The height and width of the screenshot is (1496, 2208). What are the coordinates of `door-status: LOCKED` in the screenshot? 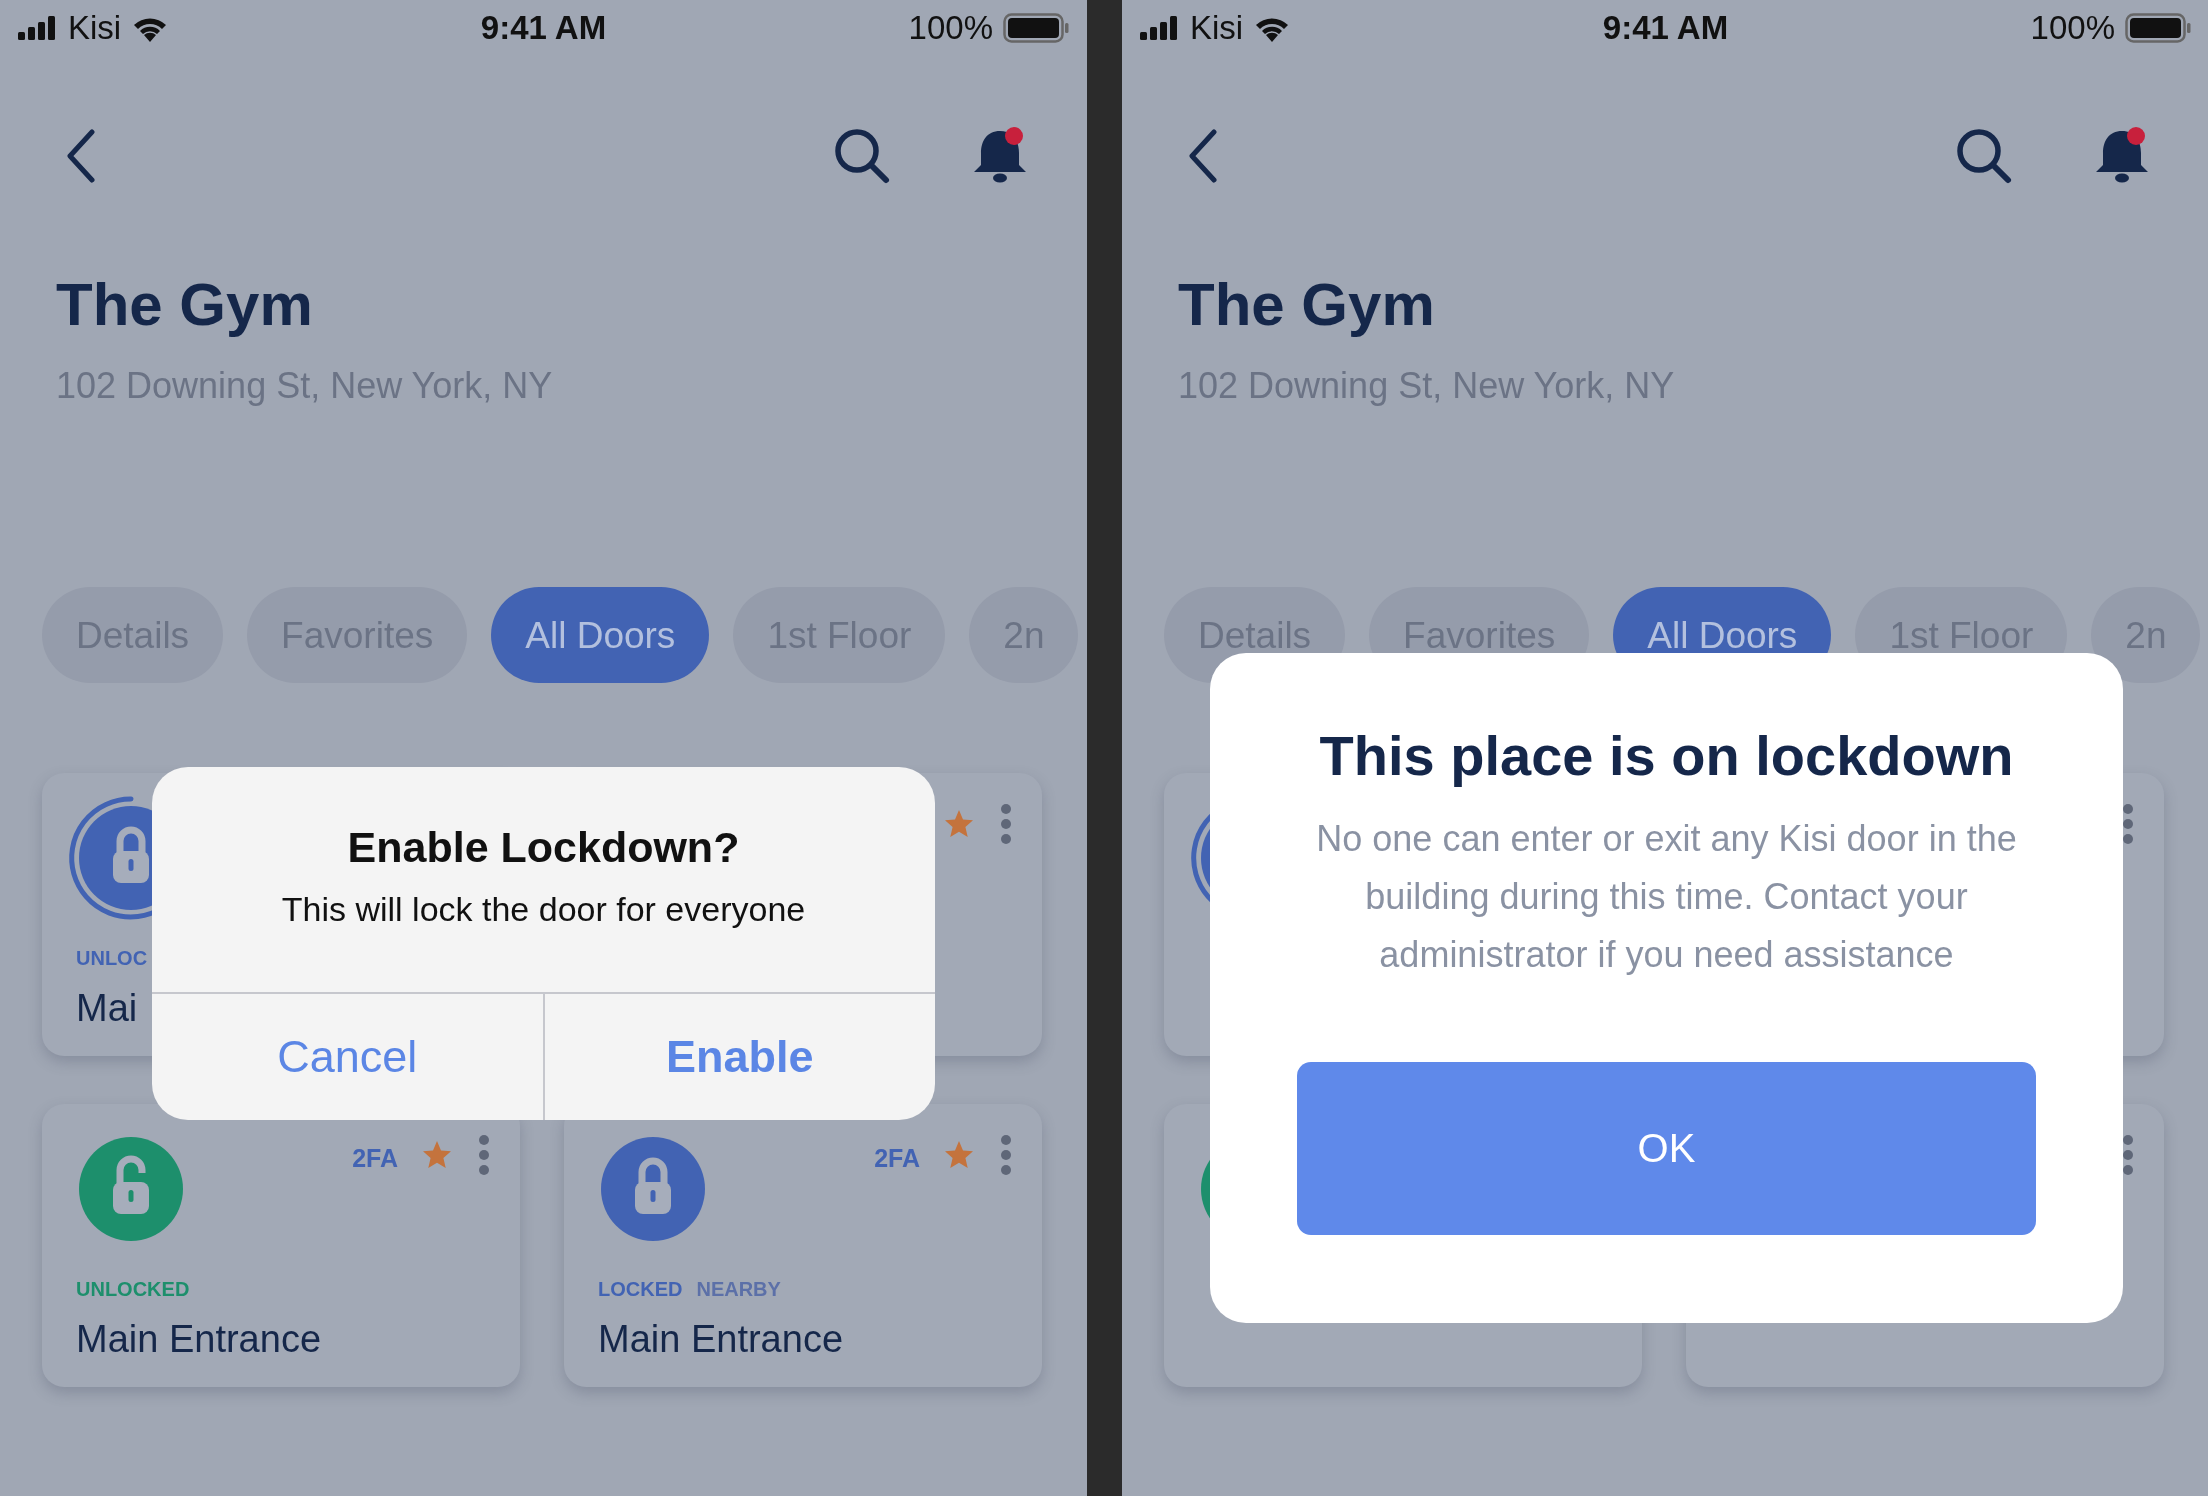 It's located at (640, 1290).